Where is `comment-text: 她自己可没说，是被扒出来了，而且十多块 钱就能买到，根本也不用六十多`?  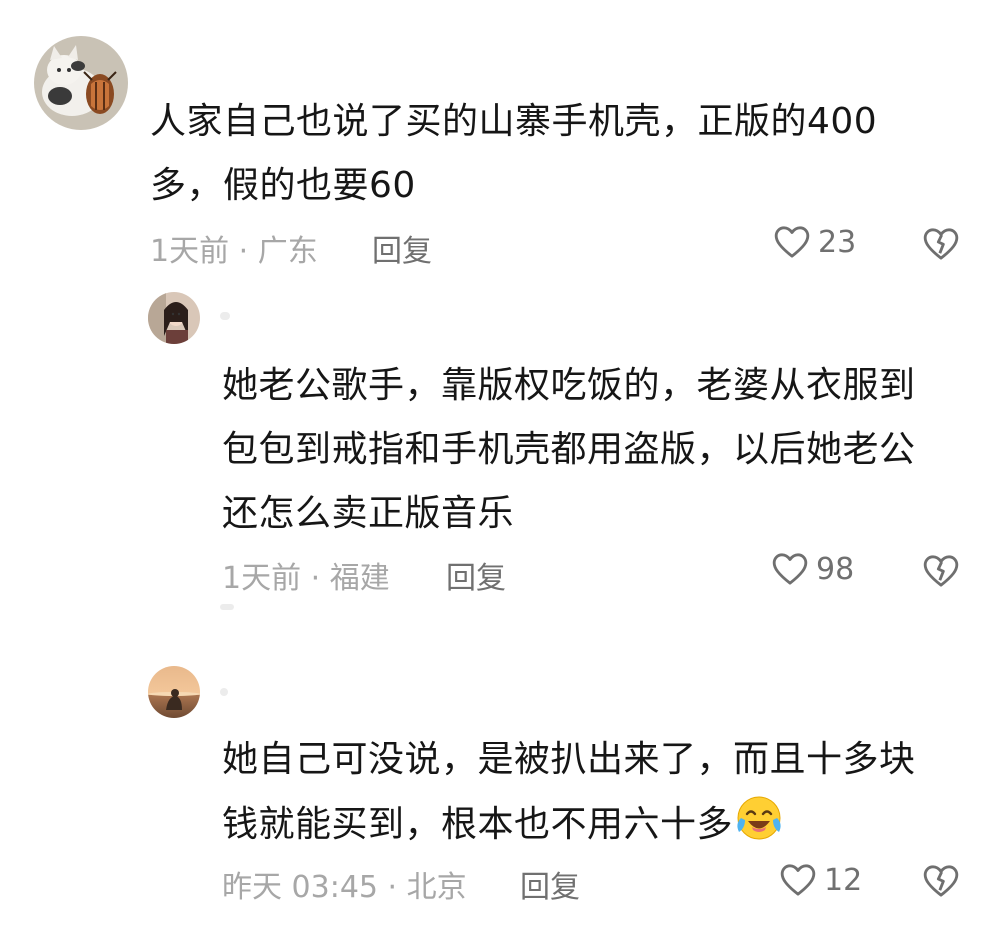 comment-text: 她自己可没说，是被扒出来了，而且十多块 钱就能买到，根本也不用六十多 is located at coordinates (569, 792).